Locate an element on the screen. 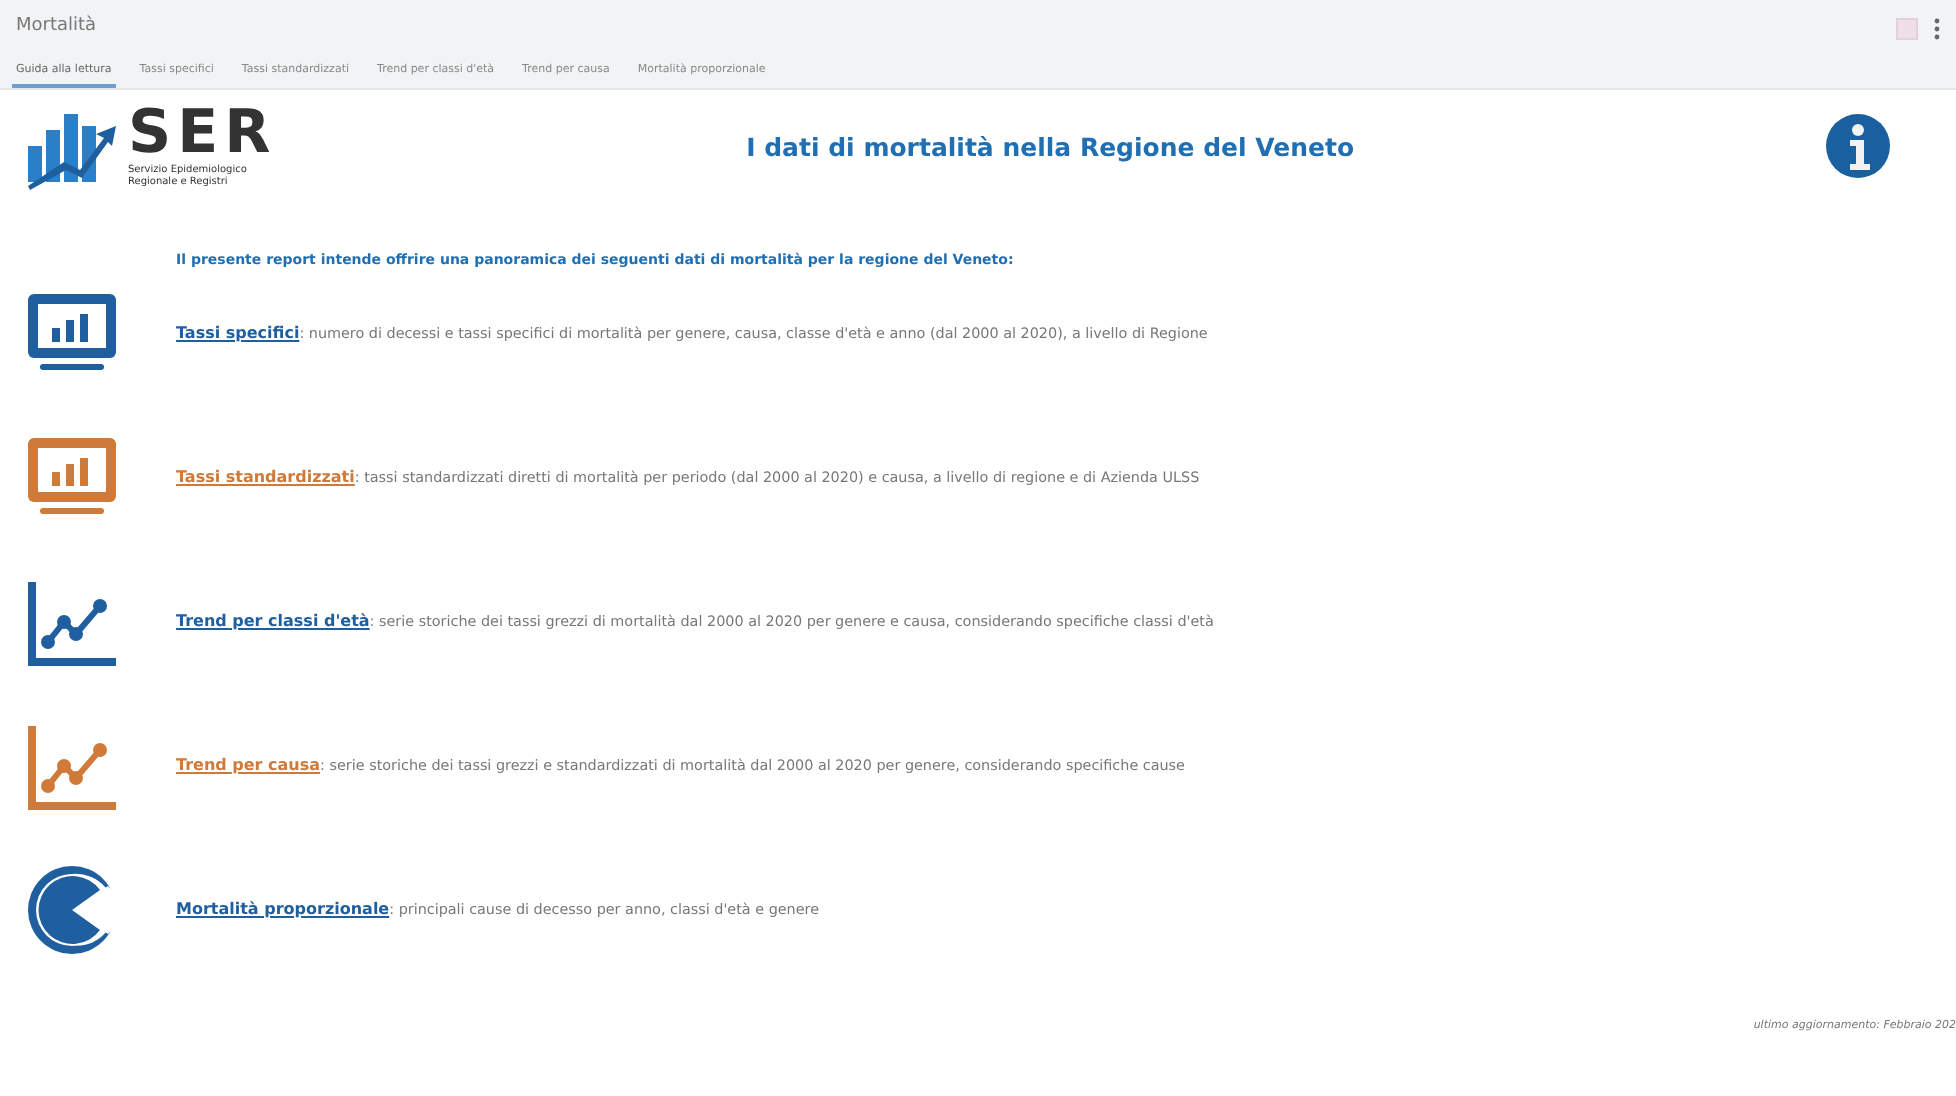 The image size is (1956, 1096). info-icon is located at coordinates (1858, 146).